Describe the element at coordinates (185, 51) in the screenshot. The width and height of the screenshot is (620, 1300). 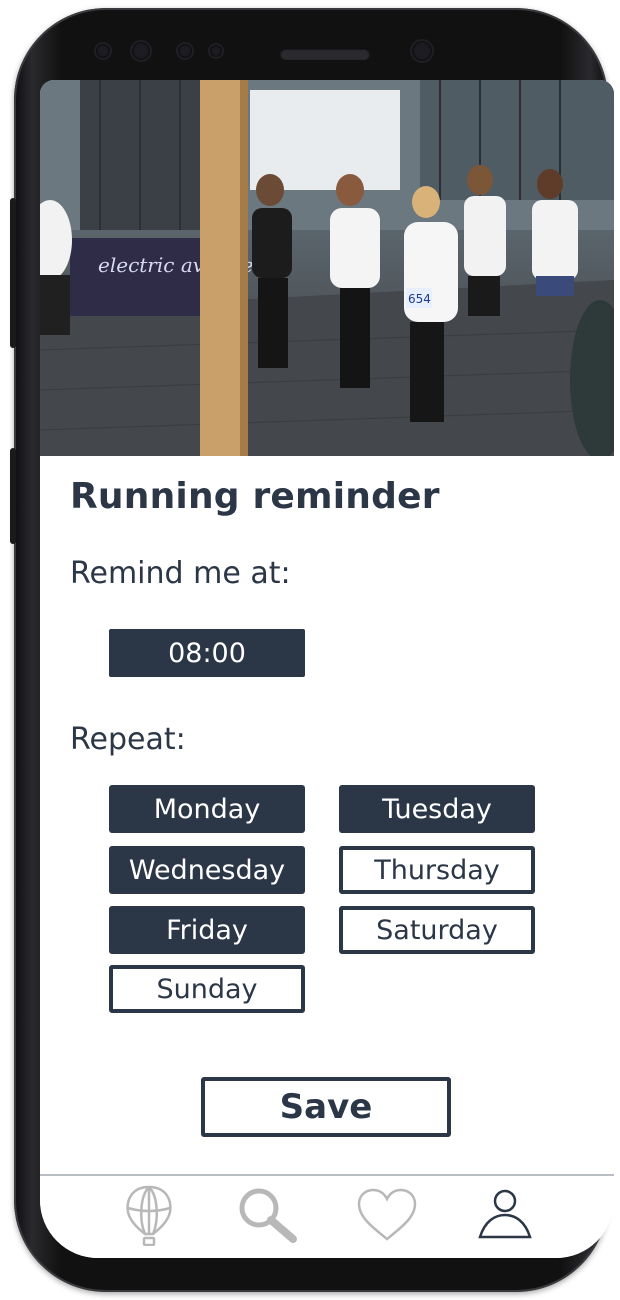
I see `light-sensor` at that location.